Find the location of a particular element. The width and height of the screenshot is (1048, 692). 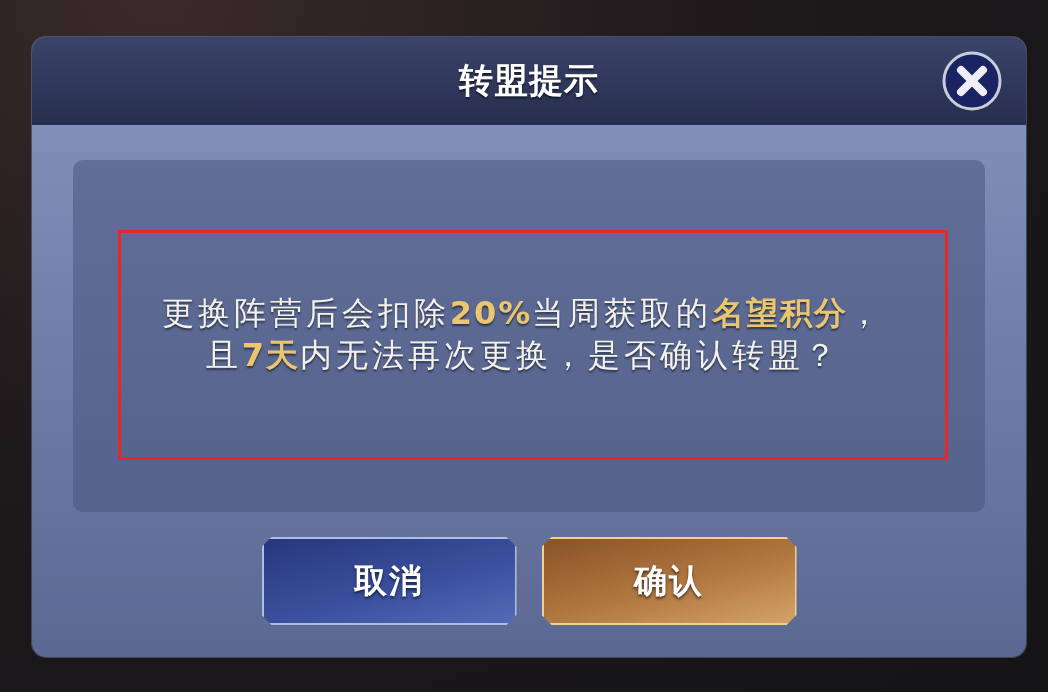

cancel-button: 取消 is located at coordinates (389, 581).